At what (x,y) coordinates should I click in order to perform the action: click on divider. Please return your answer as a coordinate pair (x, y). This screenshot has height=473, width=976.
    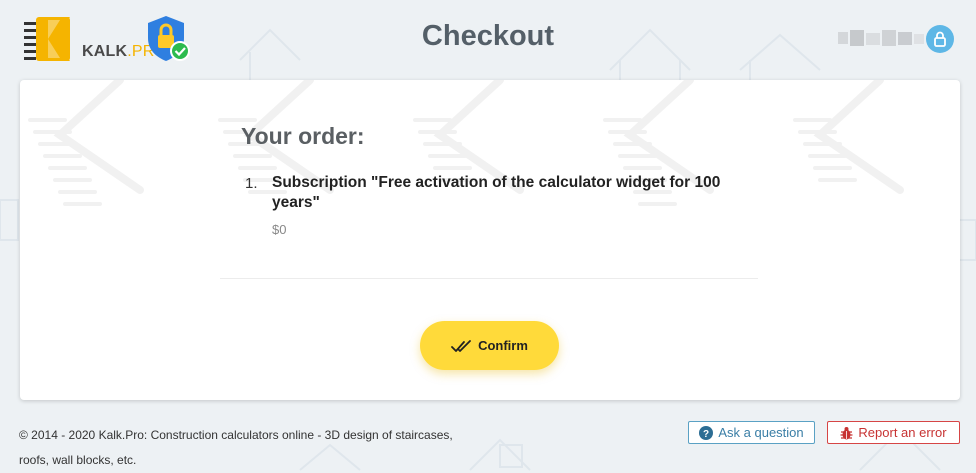
    Looking at the image, I should click on (489, 278).